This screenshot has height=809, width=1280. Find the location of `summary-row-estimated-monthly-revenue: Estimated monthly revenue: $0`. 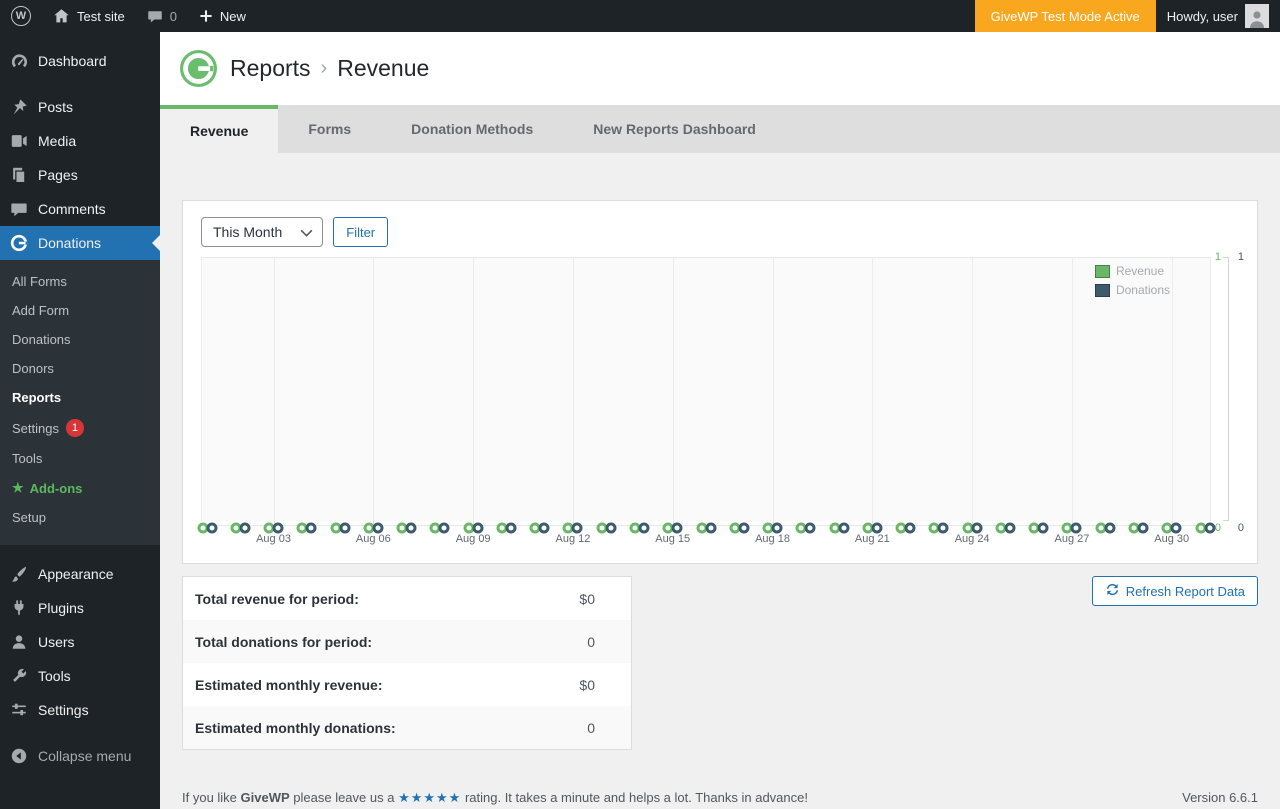

summary-row-estimated-monthly-revenue: Estimated monthly revenue: $0 is located at coordinates (407, 684).